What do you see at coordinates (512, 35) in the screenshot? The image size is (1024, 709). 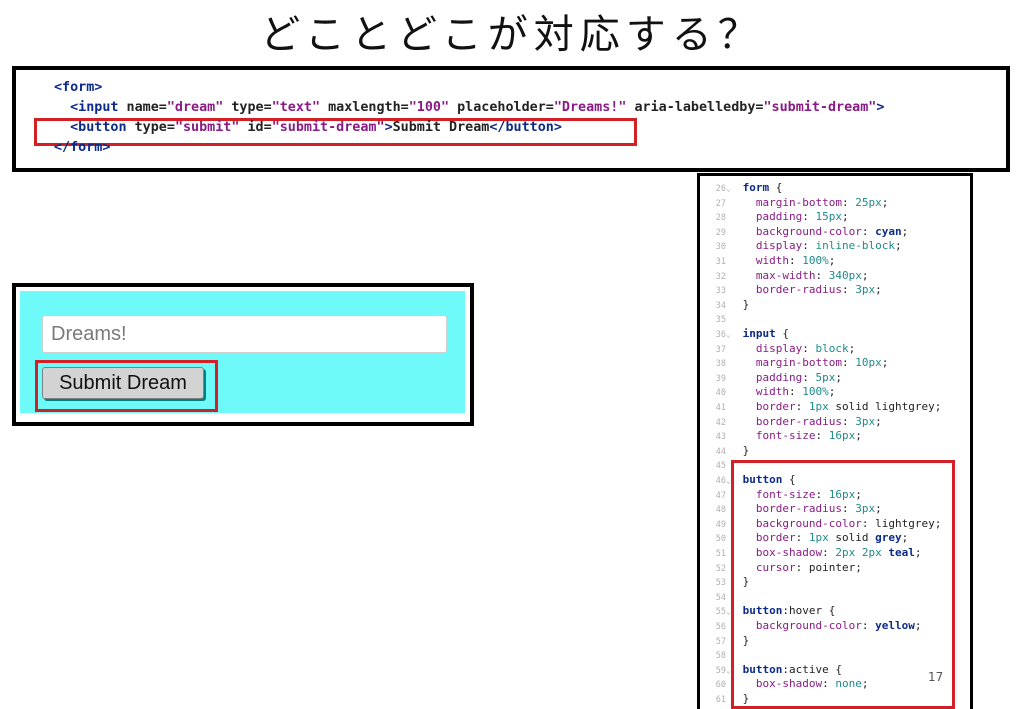 I see `slide-title: どことどこが対応する？` at bounding box center [512, 35].